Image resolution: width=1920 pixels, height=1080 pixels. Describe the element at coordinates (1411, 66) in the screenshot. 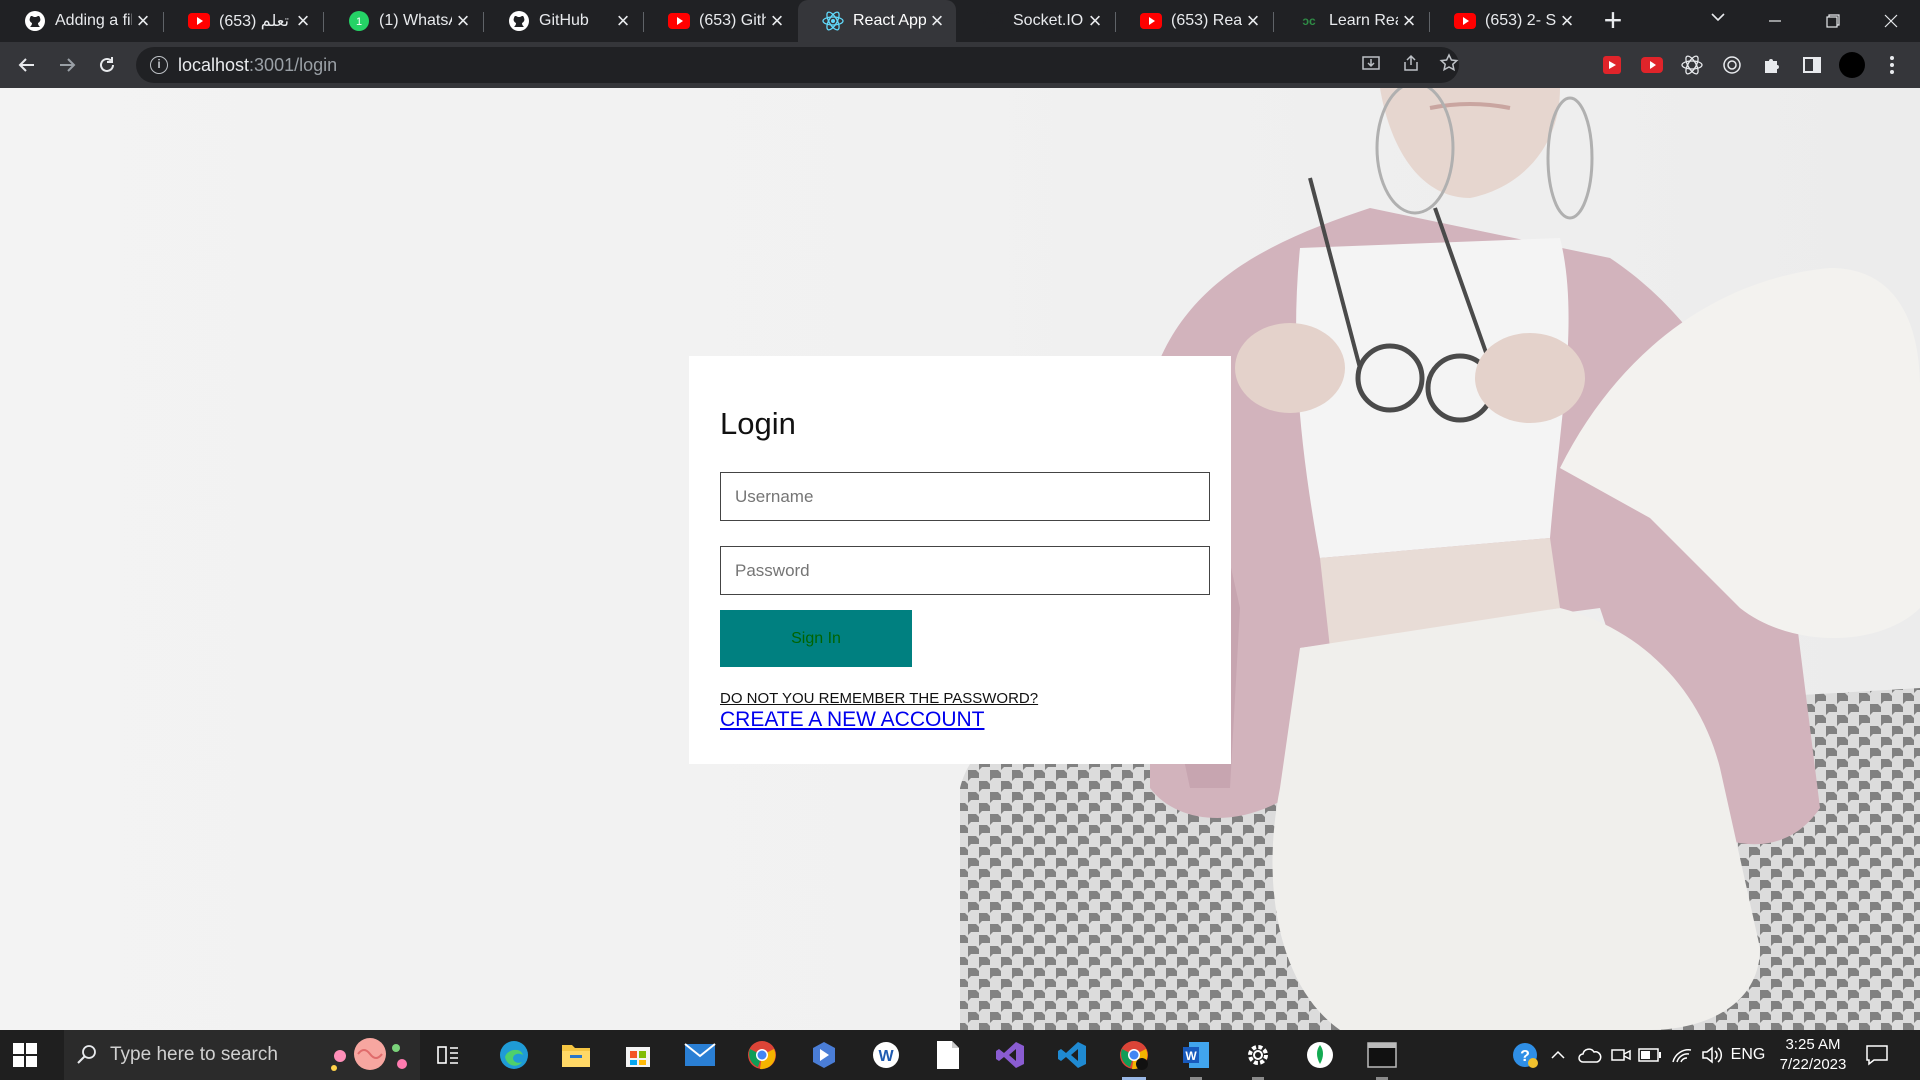

I see `share-icon` at that location.